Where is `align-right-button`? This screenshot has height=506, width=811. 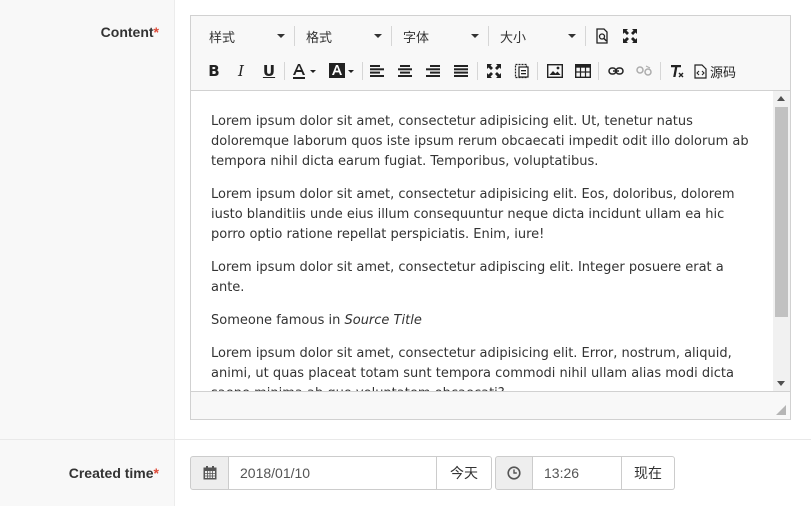
align-right-button is located at coordinates (433, 71).